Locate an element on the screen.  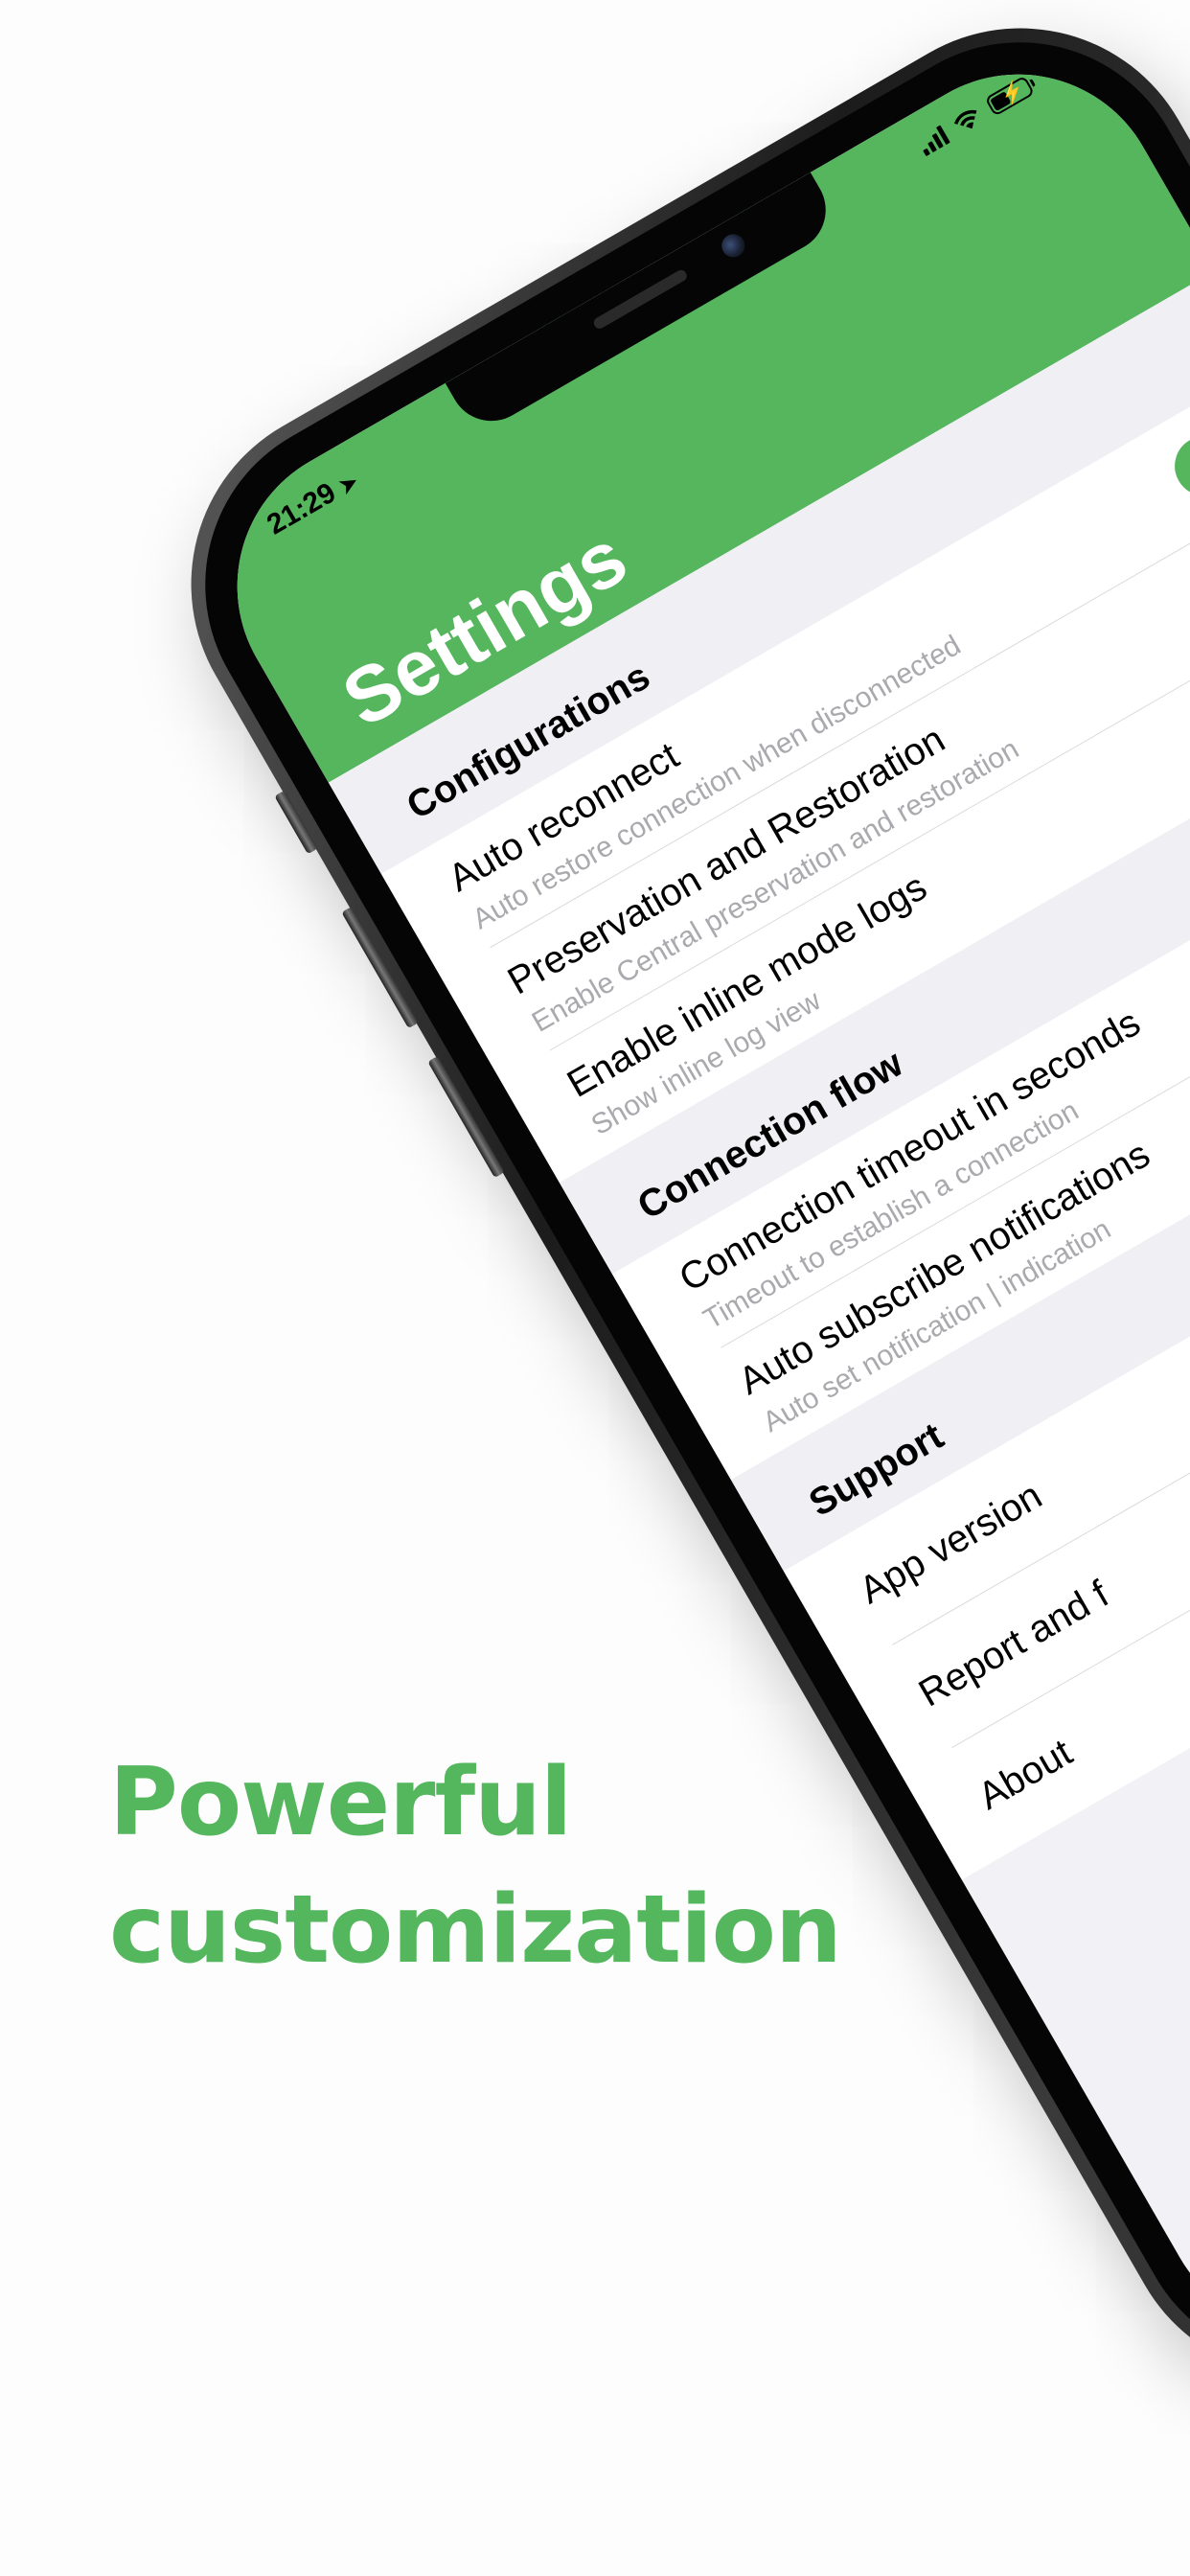
auto-reconnect-toggle is located at coordinates (1176, 456).